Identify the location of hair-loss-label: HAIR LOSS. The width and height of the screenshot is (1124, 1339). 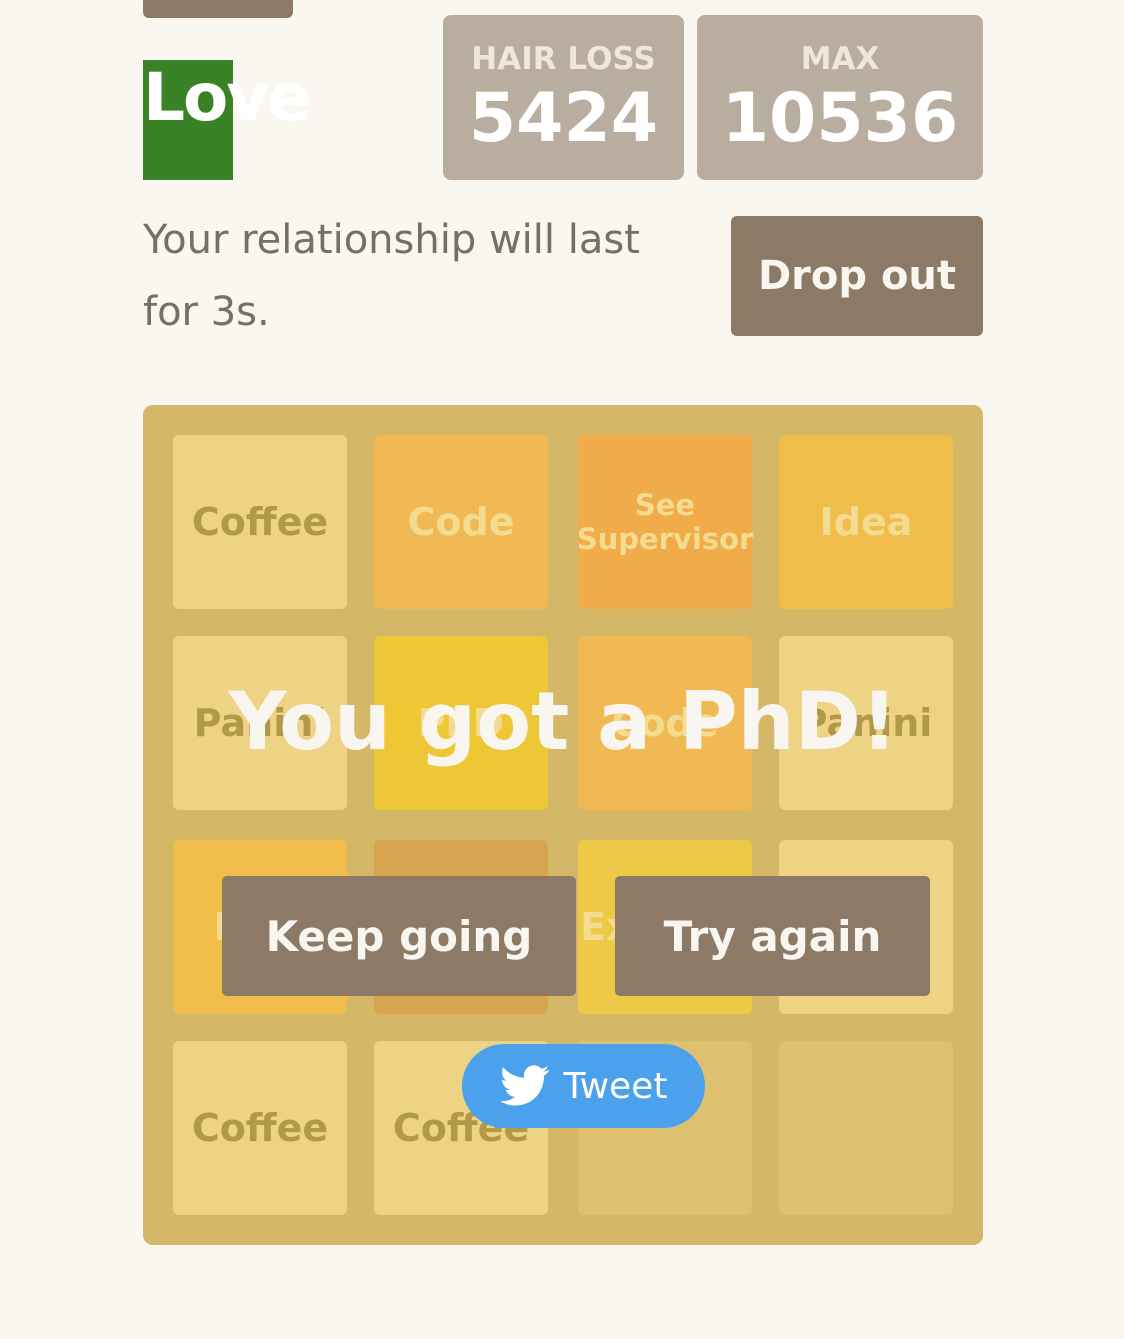
(563, 59).